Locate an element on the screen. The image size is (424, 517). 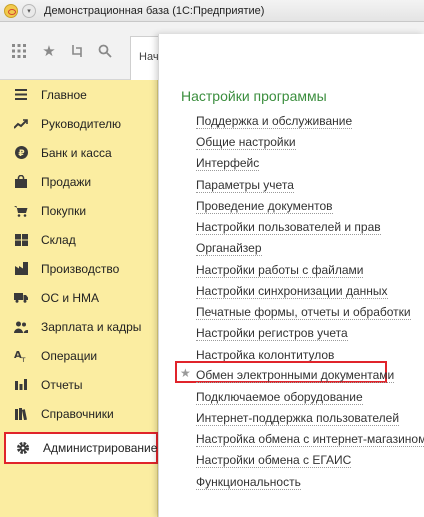
sidebar-item-purchases: Покупки is located at coordinates (79, 210).